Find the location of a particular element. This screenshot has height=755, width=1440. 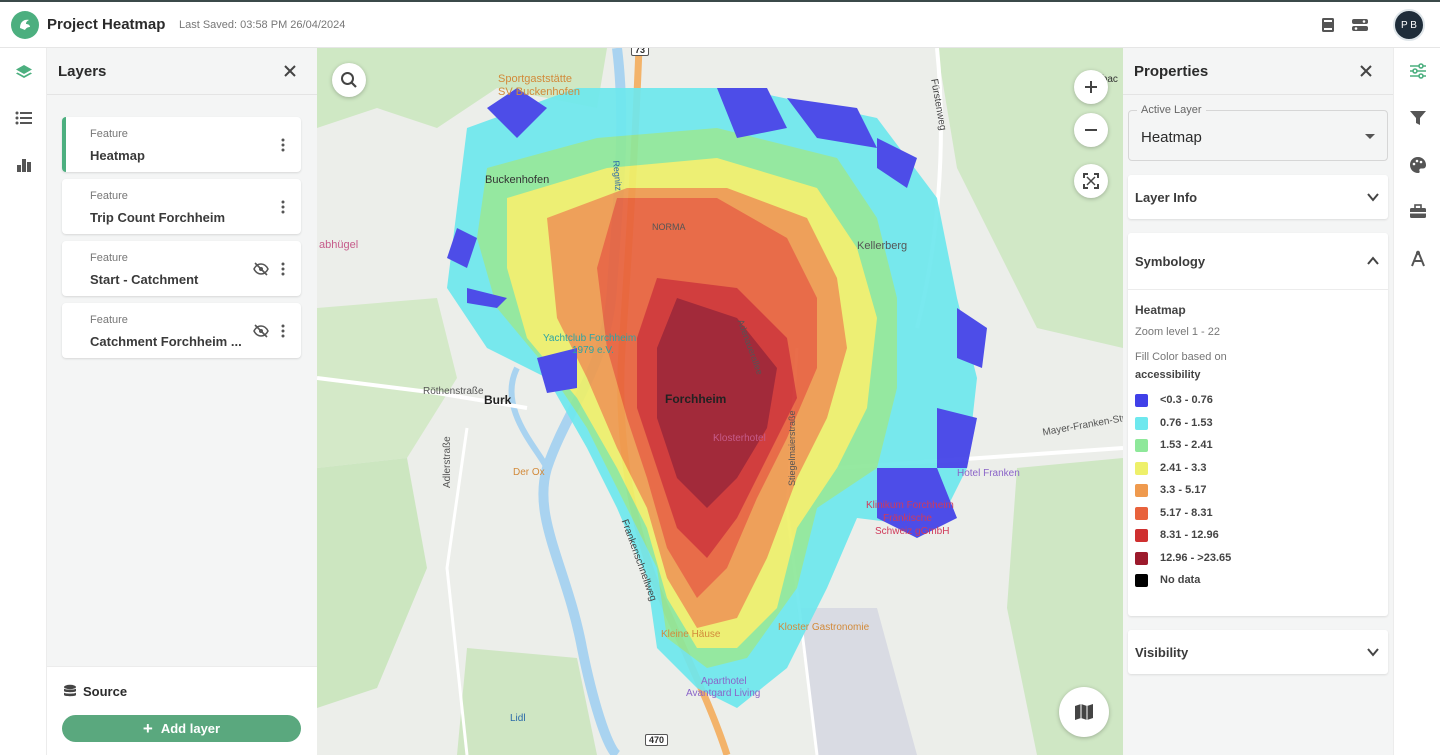

app-logo-icon is located at coordinates (25, 25).